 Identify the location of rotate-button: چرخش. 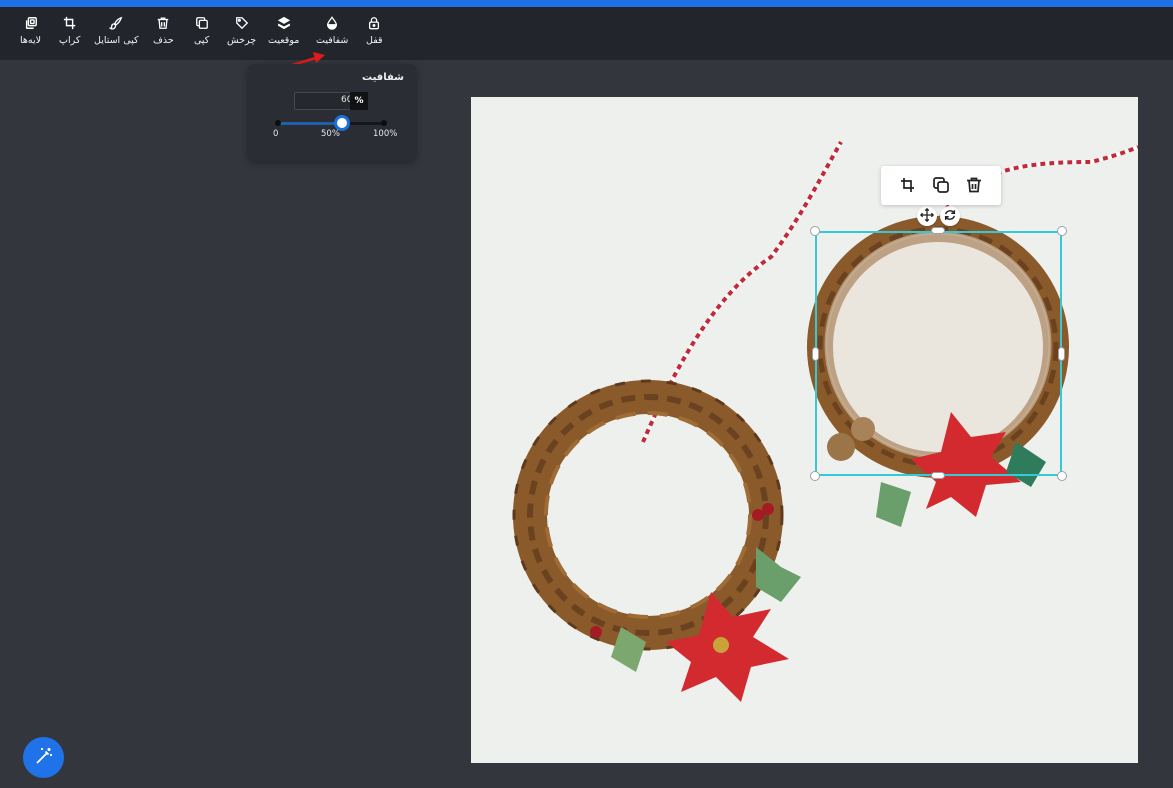
(241, 36).